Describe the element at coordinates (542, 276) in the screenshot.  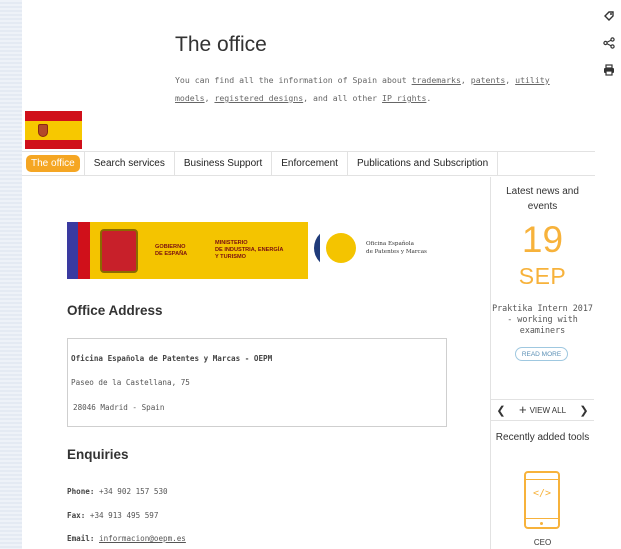
I see `event-month: SEP` at that location.